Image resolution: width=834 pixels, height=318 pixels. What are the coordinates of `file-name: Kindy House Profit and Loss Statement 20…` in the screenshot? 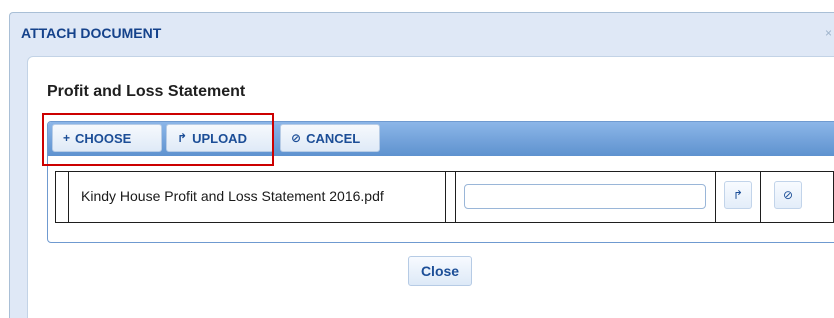 It's located at (232, 196).